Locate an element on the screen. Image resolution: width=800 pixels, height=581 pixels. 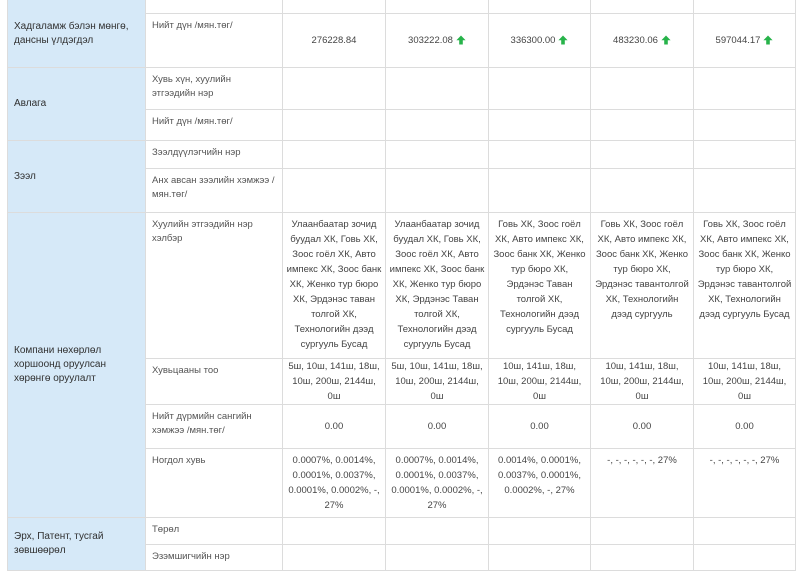
assets-net-value-5: 597044.17 is located at coordinates (744, 40).